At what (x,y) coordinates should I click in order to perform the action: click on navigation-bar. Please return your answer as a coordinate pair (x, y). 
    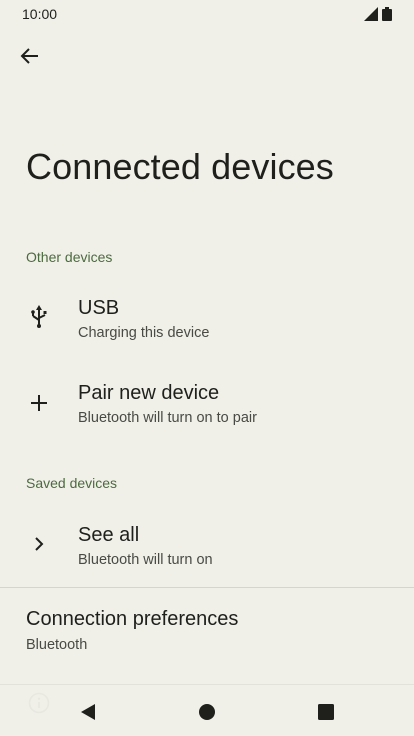
    Looking at the image, I should click on (207, 710).